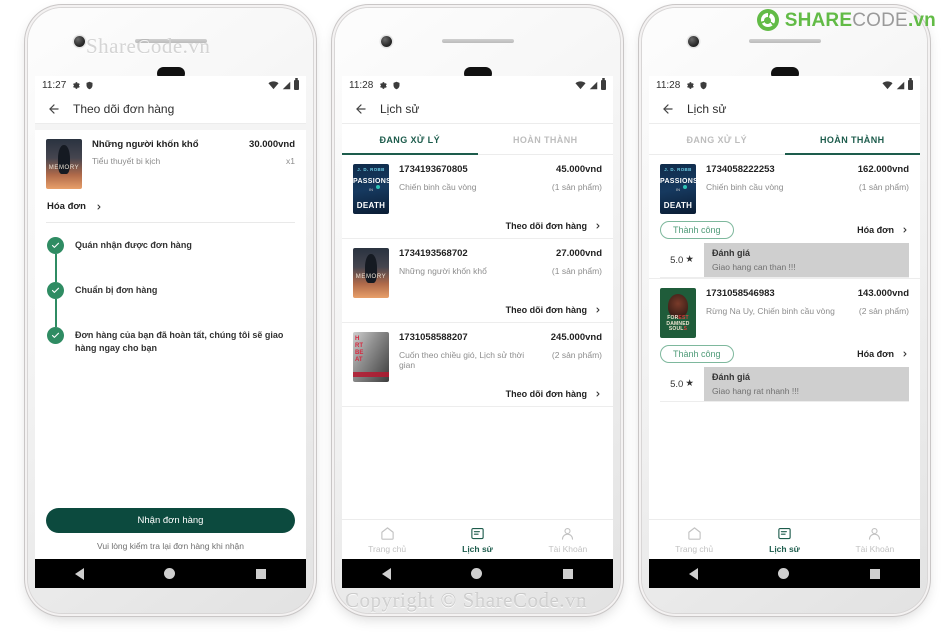 Image resolution: width=950 pixels, height=633 pixels. I want to click on order-id: 1734193568702, so click(433, 253).